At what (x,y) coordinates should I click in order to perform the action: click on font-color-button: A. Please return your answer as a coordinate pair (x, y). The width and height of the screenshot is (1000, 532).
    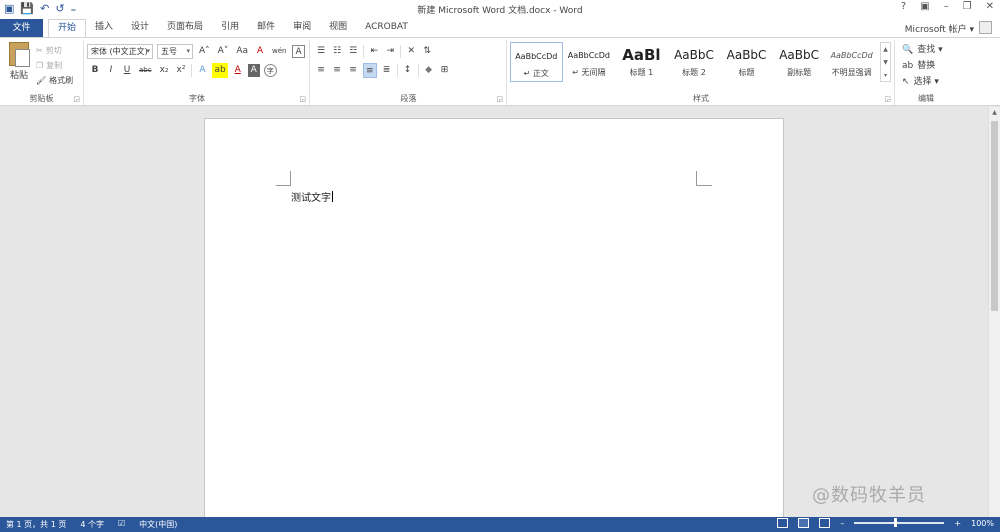
    Looking at the image, I should click on (238, 70).